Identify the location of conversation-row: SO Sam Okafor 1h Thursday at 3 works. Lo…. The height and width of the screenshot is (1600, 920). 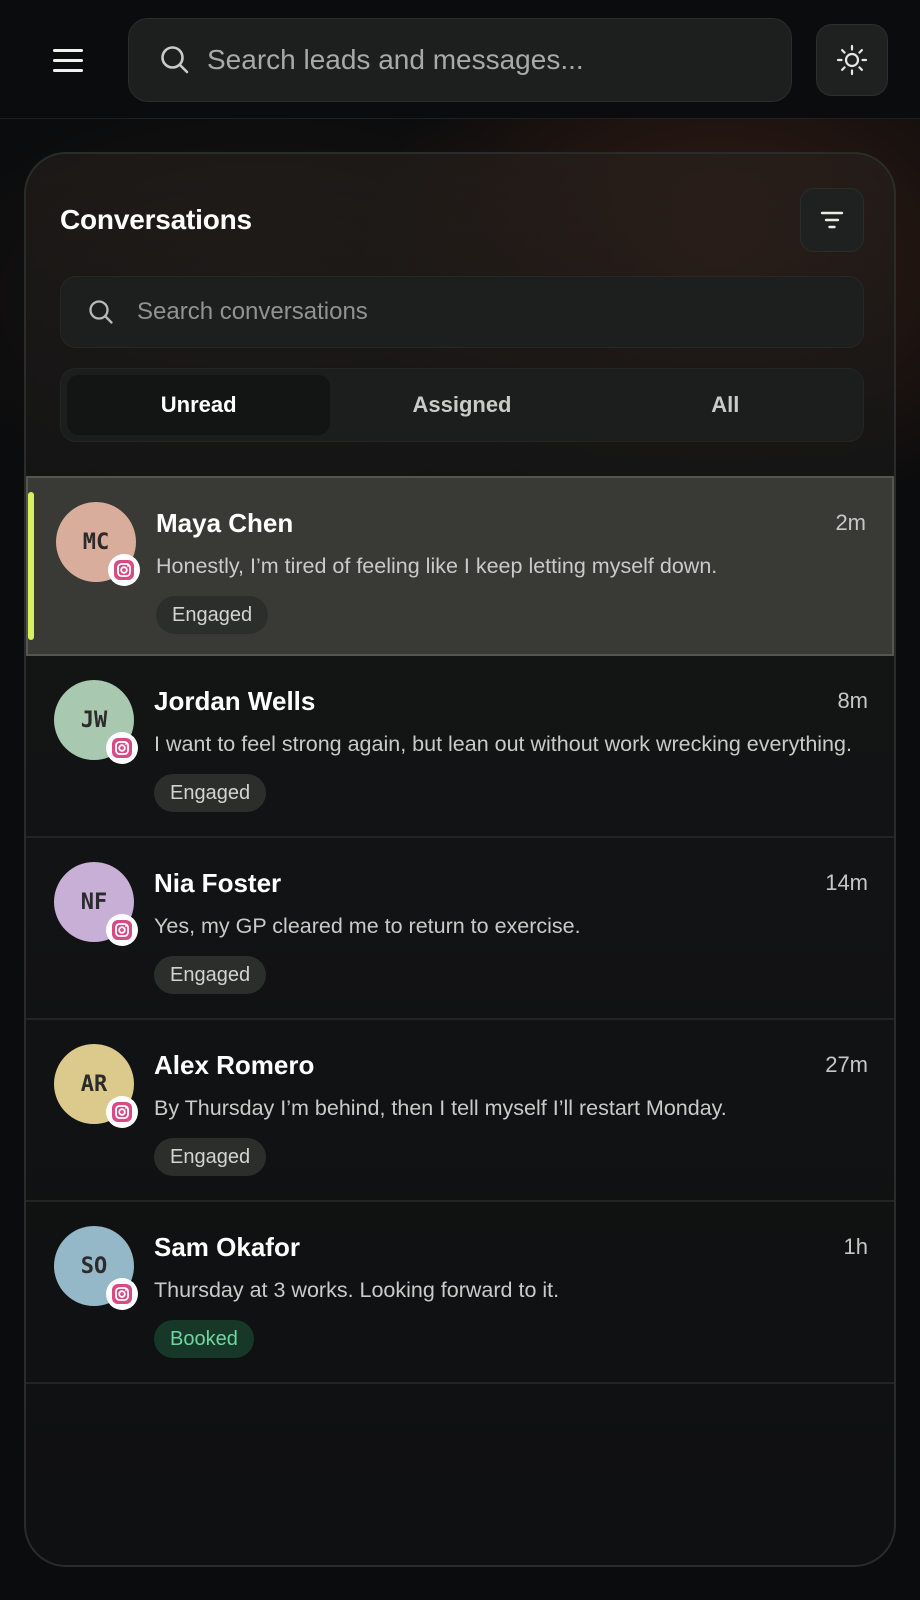
(460, 1293).